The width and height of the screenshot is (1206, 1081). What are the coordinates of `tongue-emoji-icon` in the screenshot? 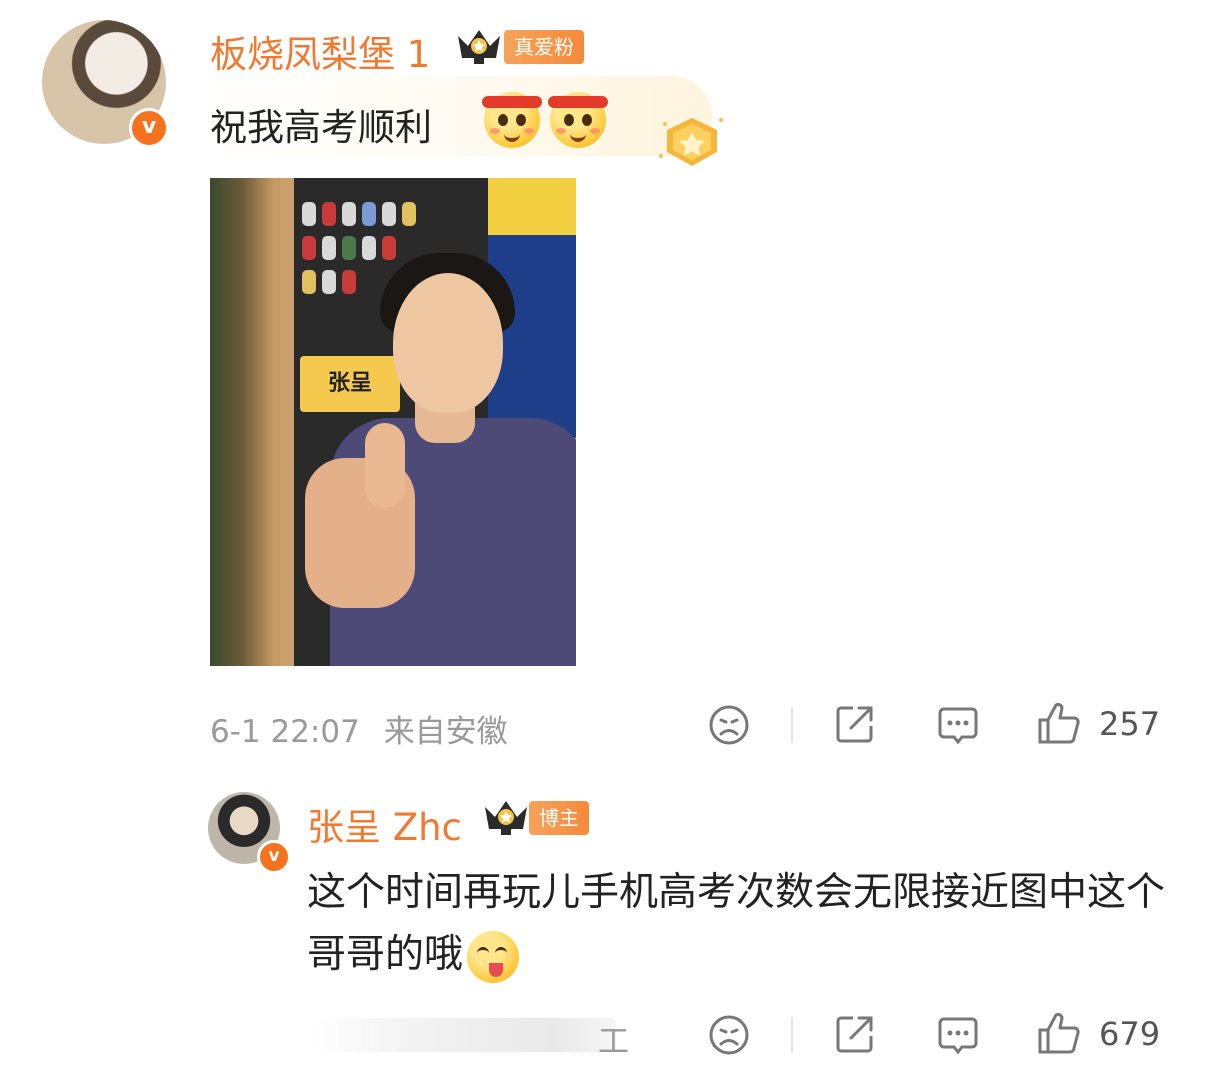 It's located at (493, 956).